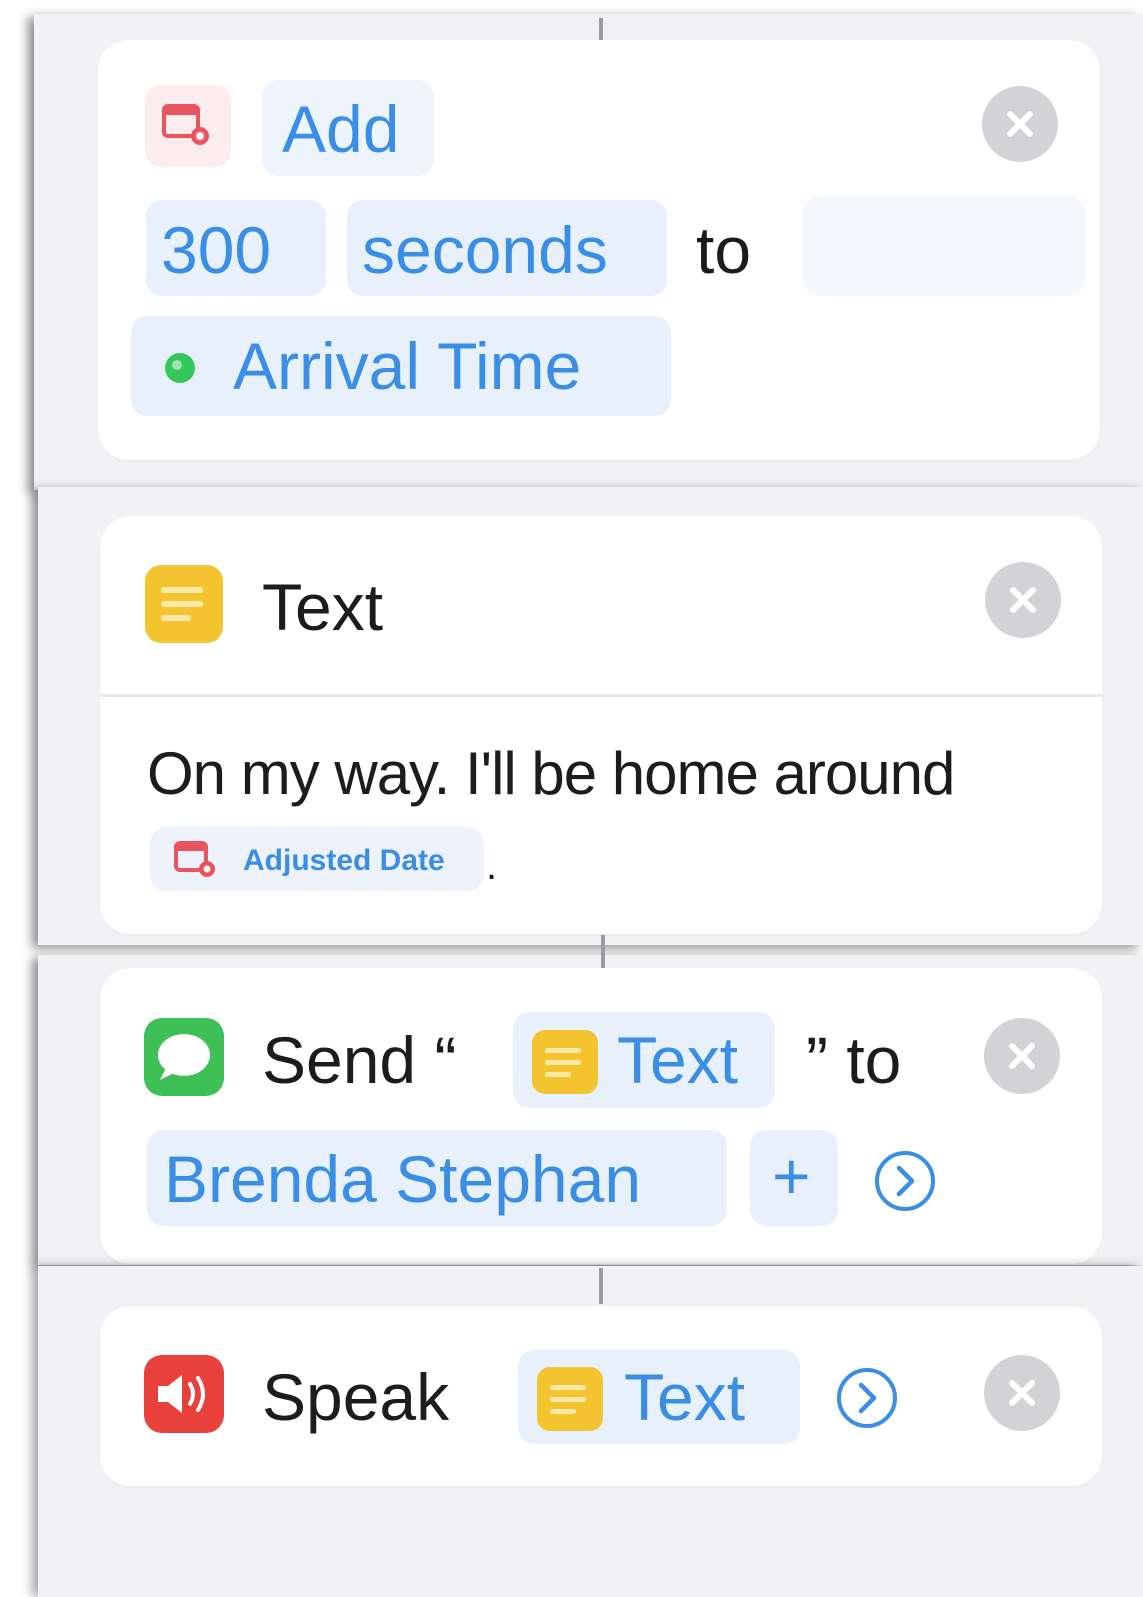  I want to click on time-unit-selector: seconds, so click(485, 250).